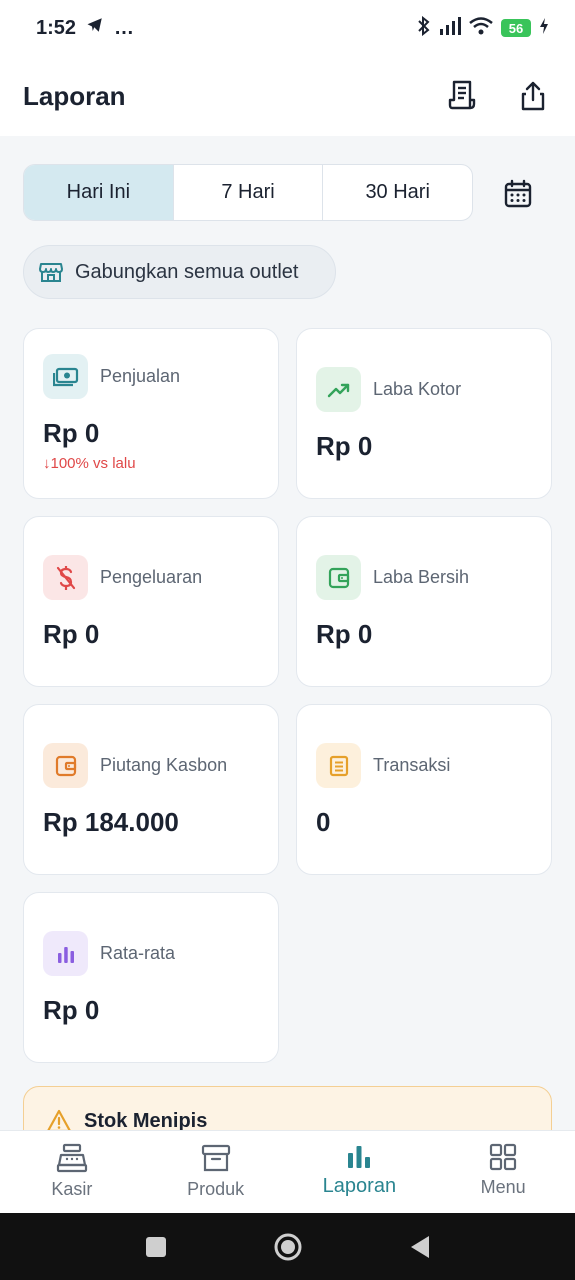 This screenshot has height=1280, width=575. I want to click on back-button, so click(420, 1247).